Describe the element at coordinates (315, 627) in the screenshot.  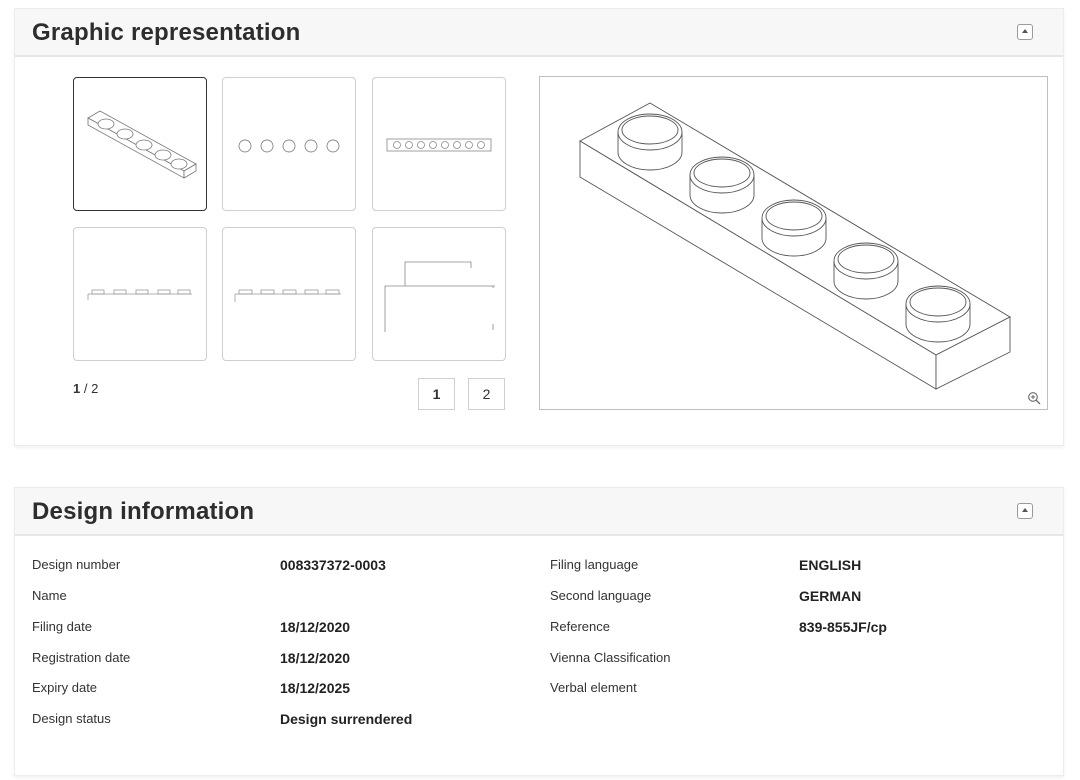
I see `filing-date-value: 18/12/2020` at that location.